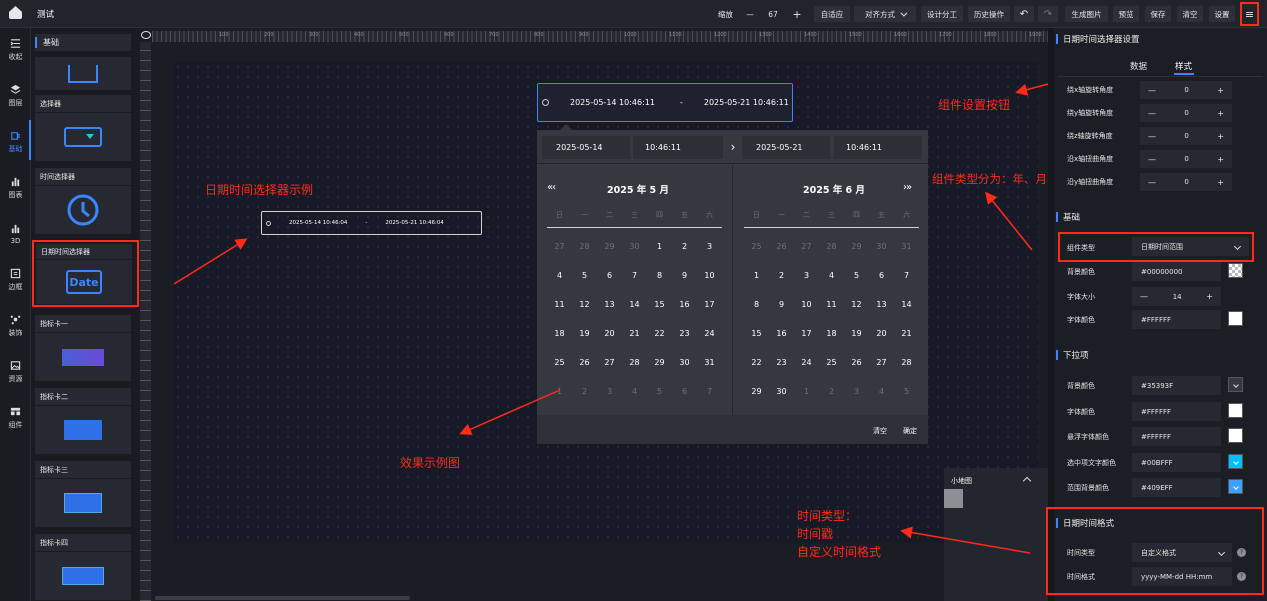  I want to click on dd-range-swatch, so click(1235, 486).